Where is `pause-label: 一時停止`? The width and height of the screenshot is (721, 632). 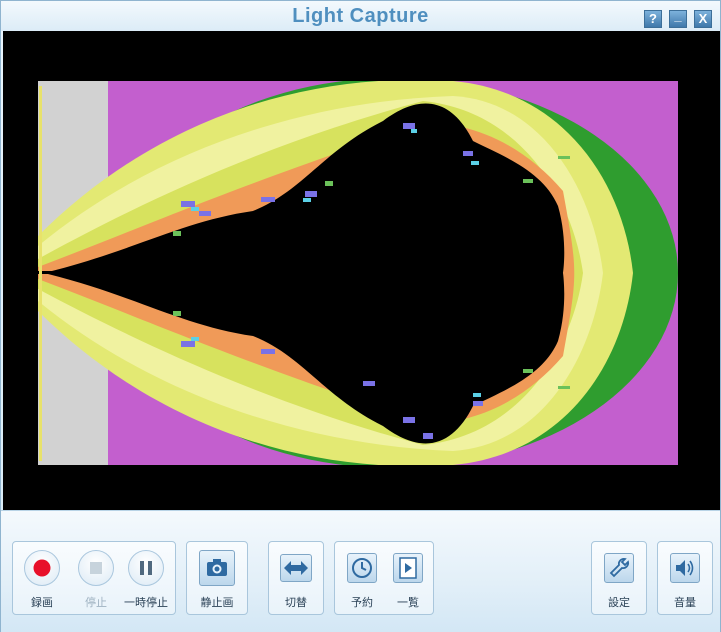 pause-label: 一時停止 is located at coordinates (146, 602).